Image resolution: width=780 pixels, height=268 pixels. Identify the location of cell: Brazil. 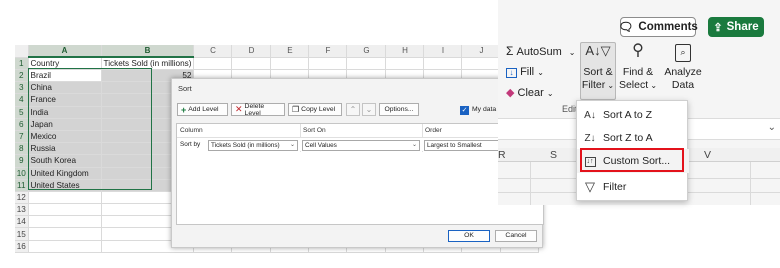
(65, 76).